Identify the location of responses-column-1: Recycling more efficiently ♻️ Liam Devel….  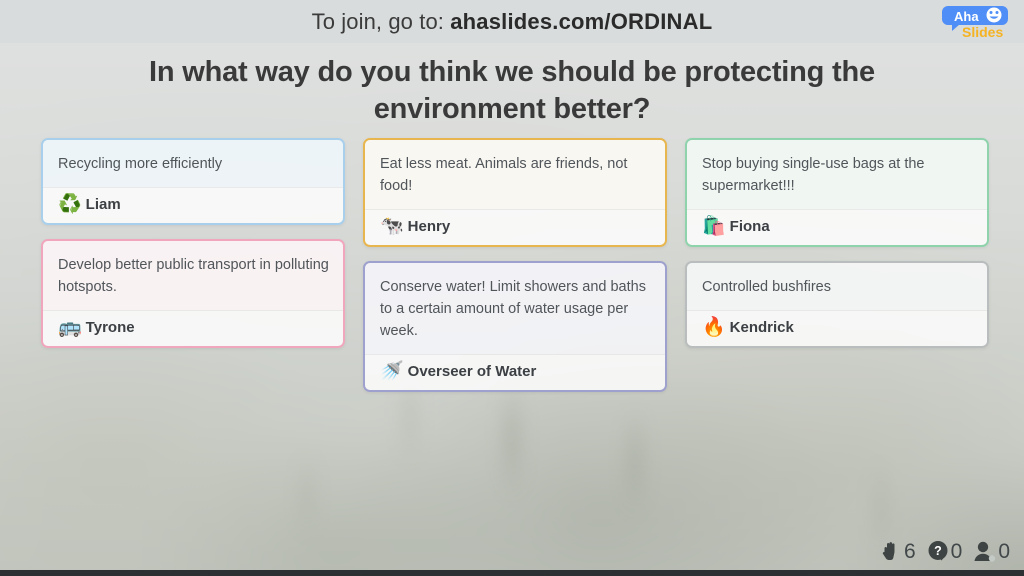
(193, 265).